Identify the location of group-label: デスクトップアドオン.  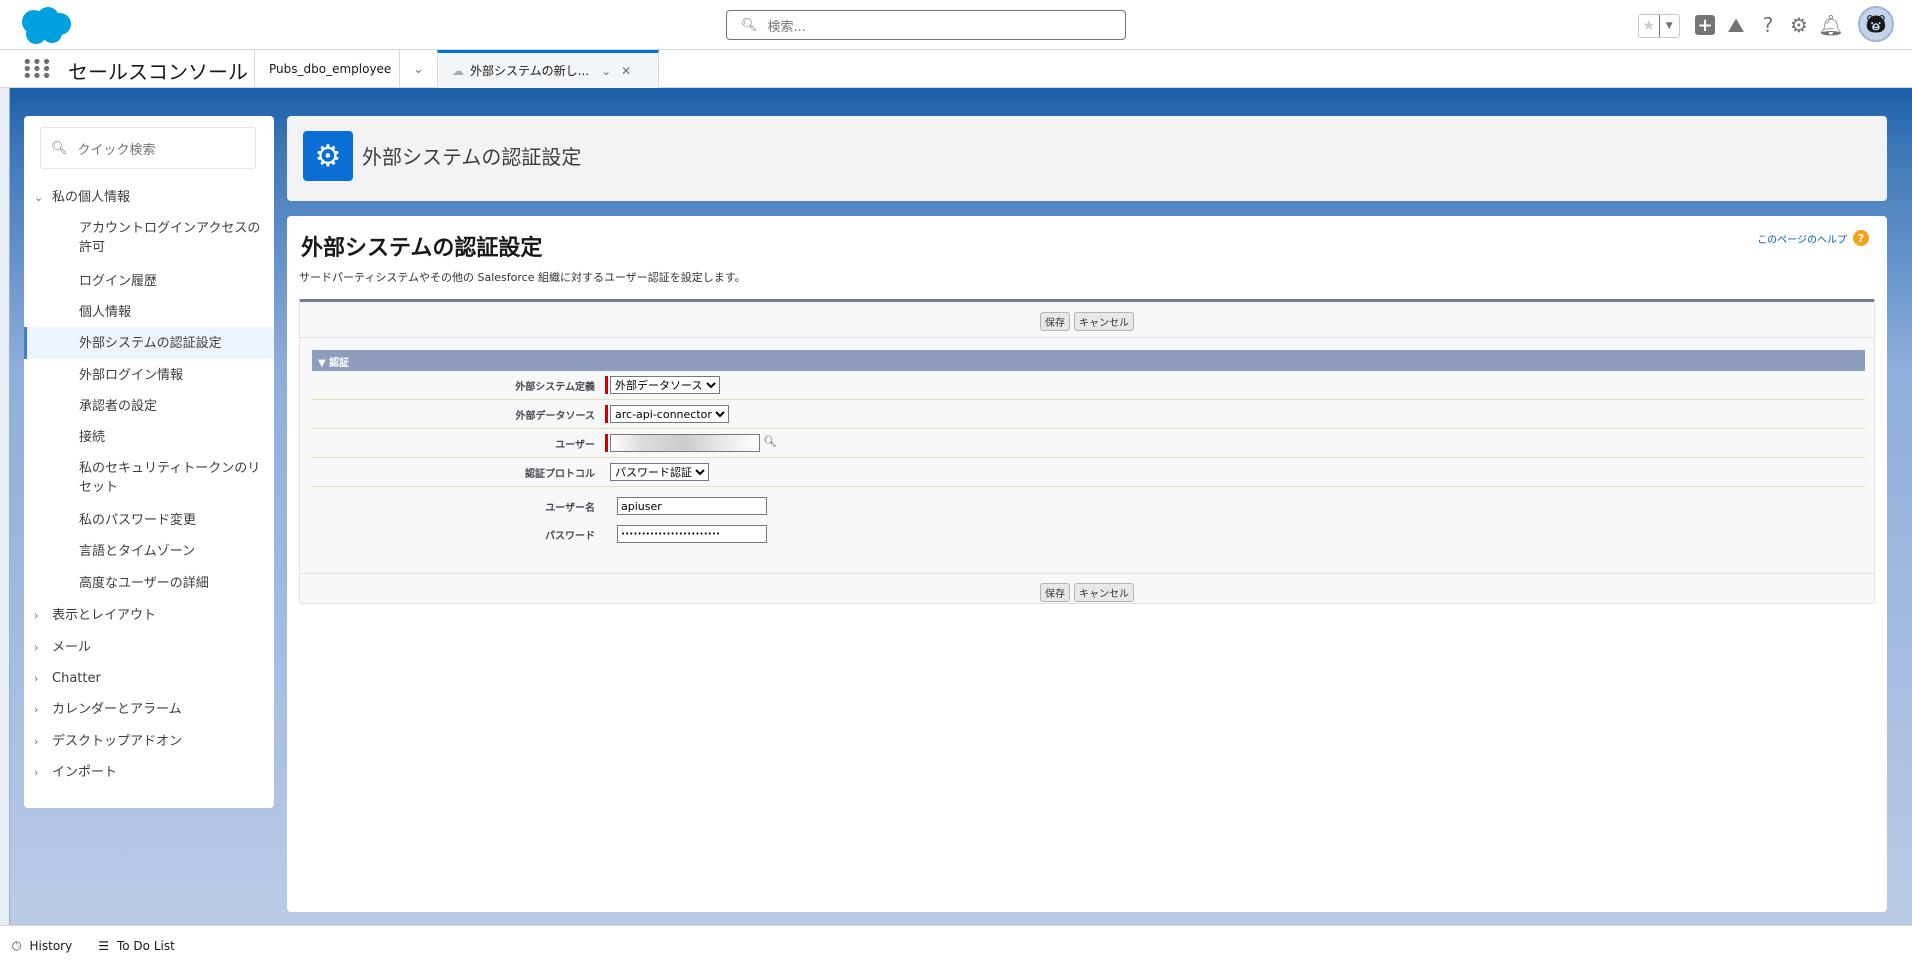
(117, 741).